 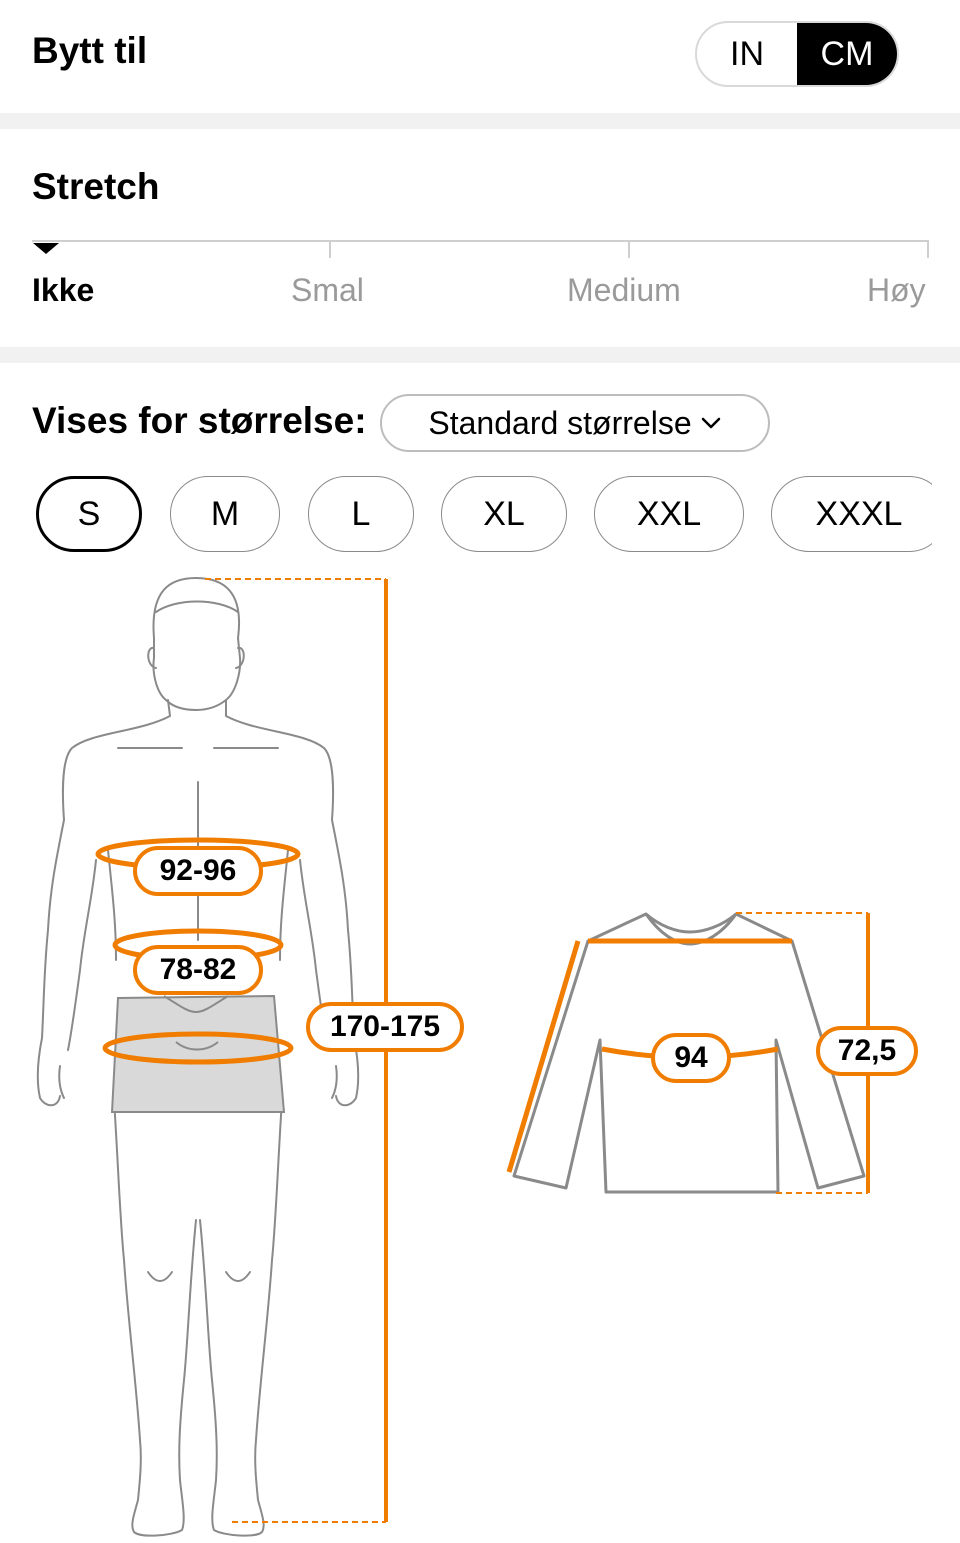 I want to click on unit-switch-title: Bytt til, so click(x=90, y=50).